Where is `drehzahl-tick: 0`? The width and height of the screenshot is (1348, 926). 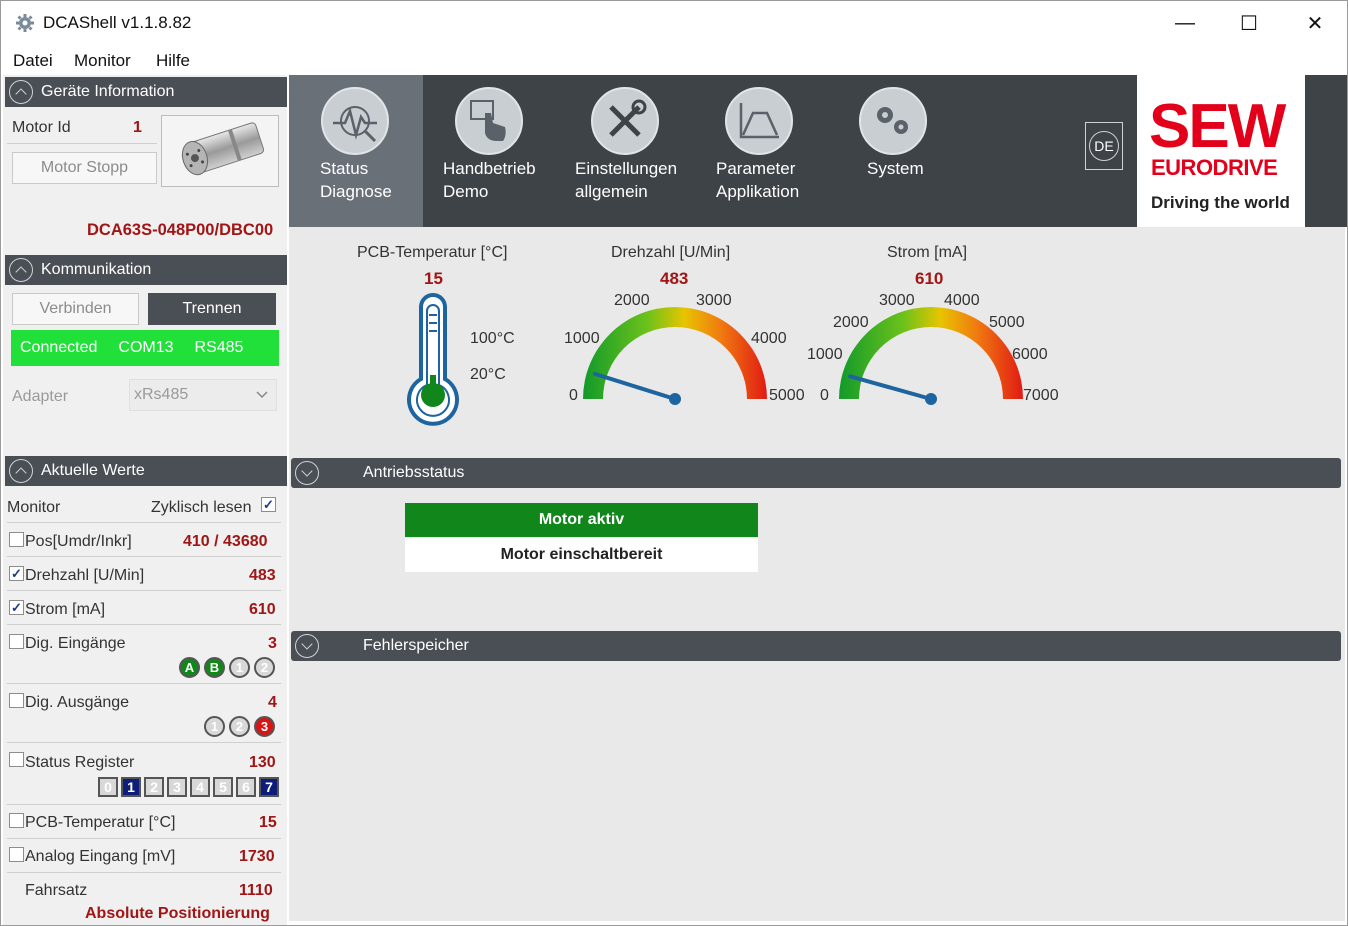 drehzahl-tick: 0 is located at coordinates (573, 395).